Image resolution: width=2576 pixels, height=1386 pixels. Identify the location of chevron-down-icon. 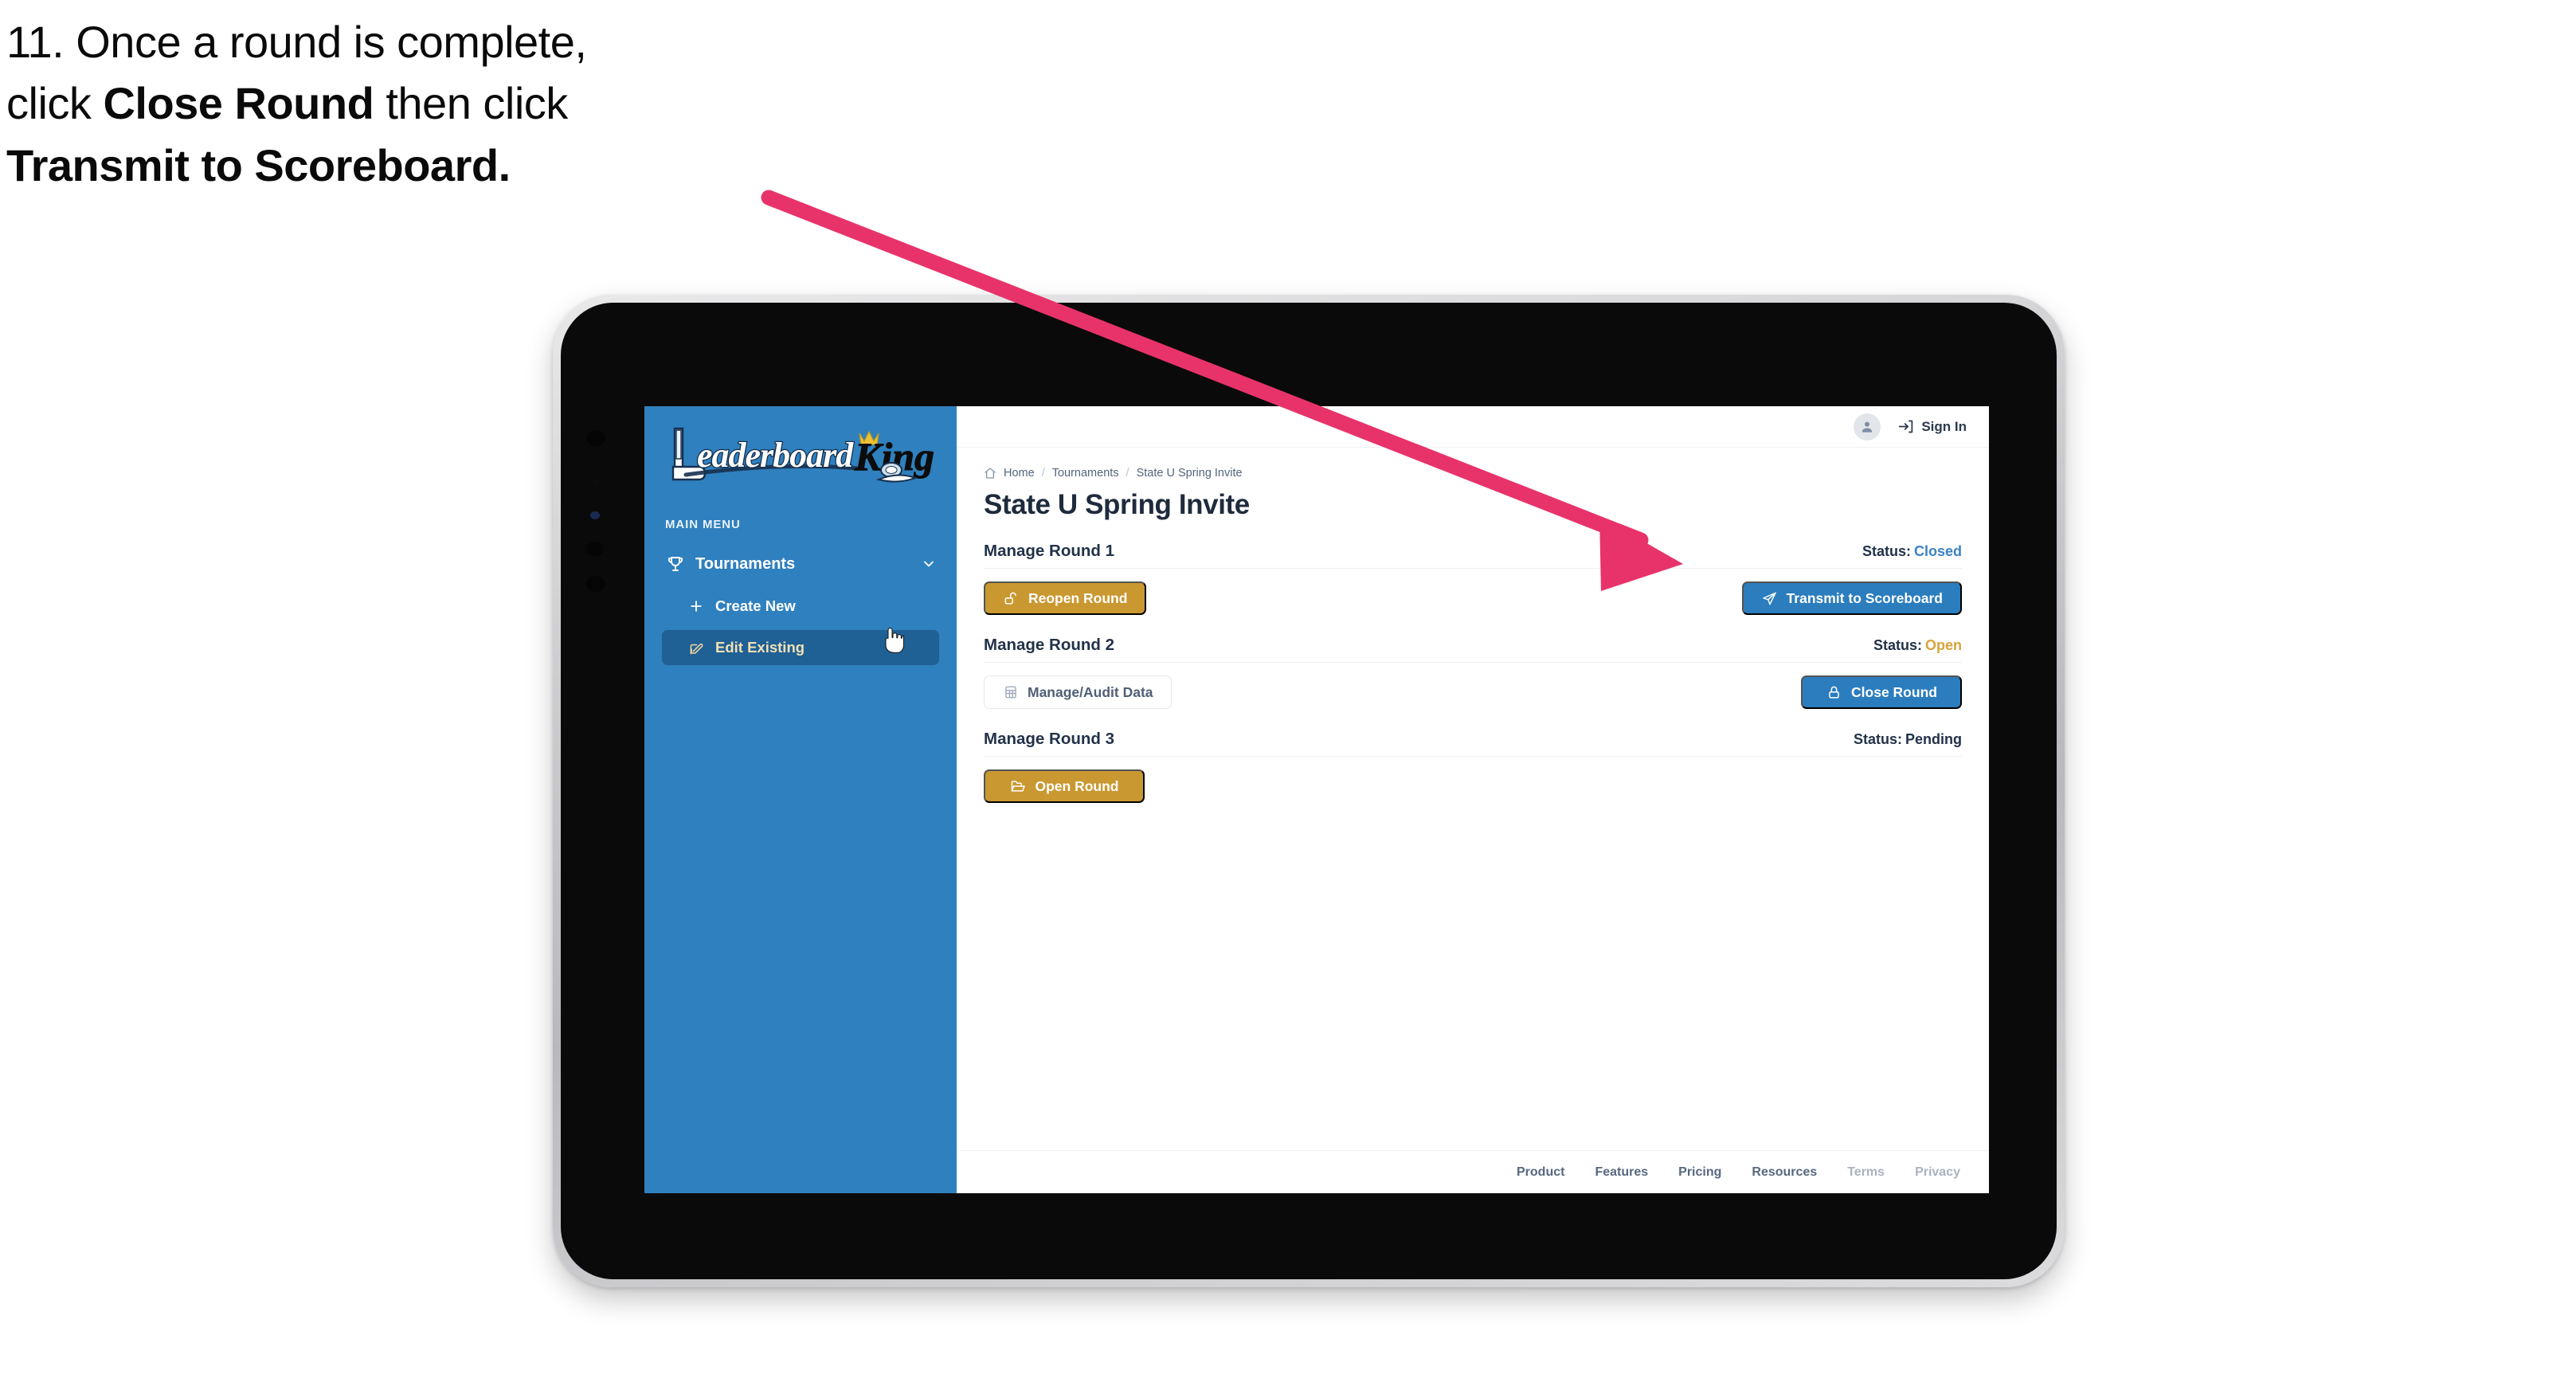
(929, 564).